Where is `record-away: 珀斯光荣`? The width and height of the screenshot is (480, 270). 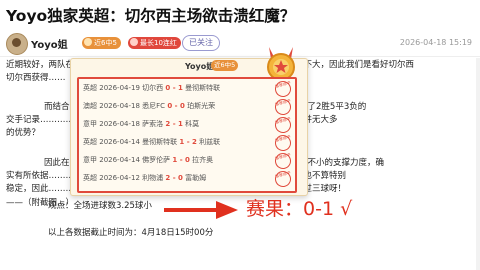
record-away: 珀斯光荣 is located at coordinates (201, 106).